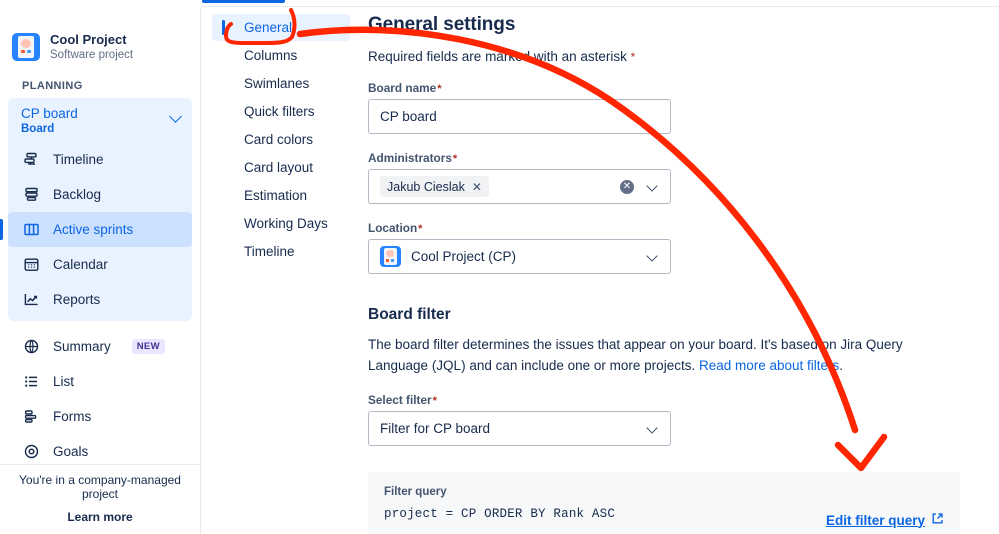  I want to click on sidebar-item-reports: Reports, so click(100, 299).